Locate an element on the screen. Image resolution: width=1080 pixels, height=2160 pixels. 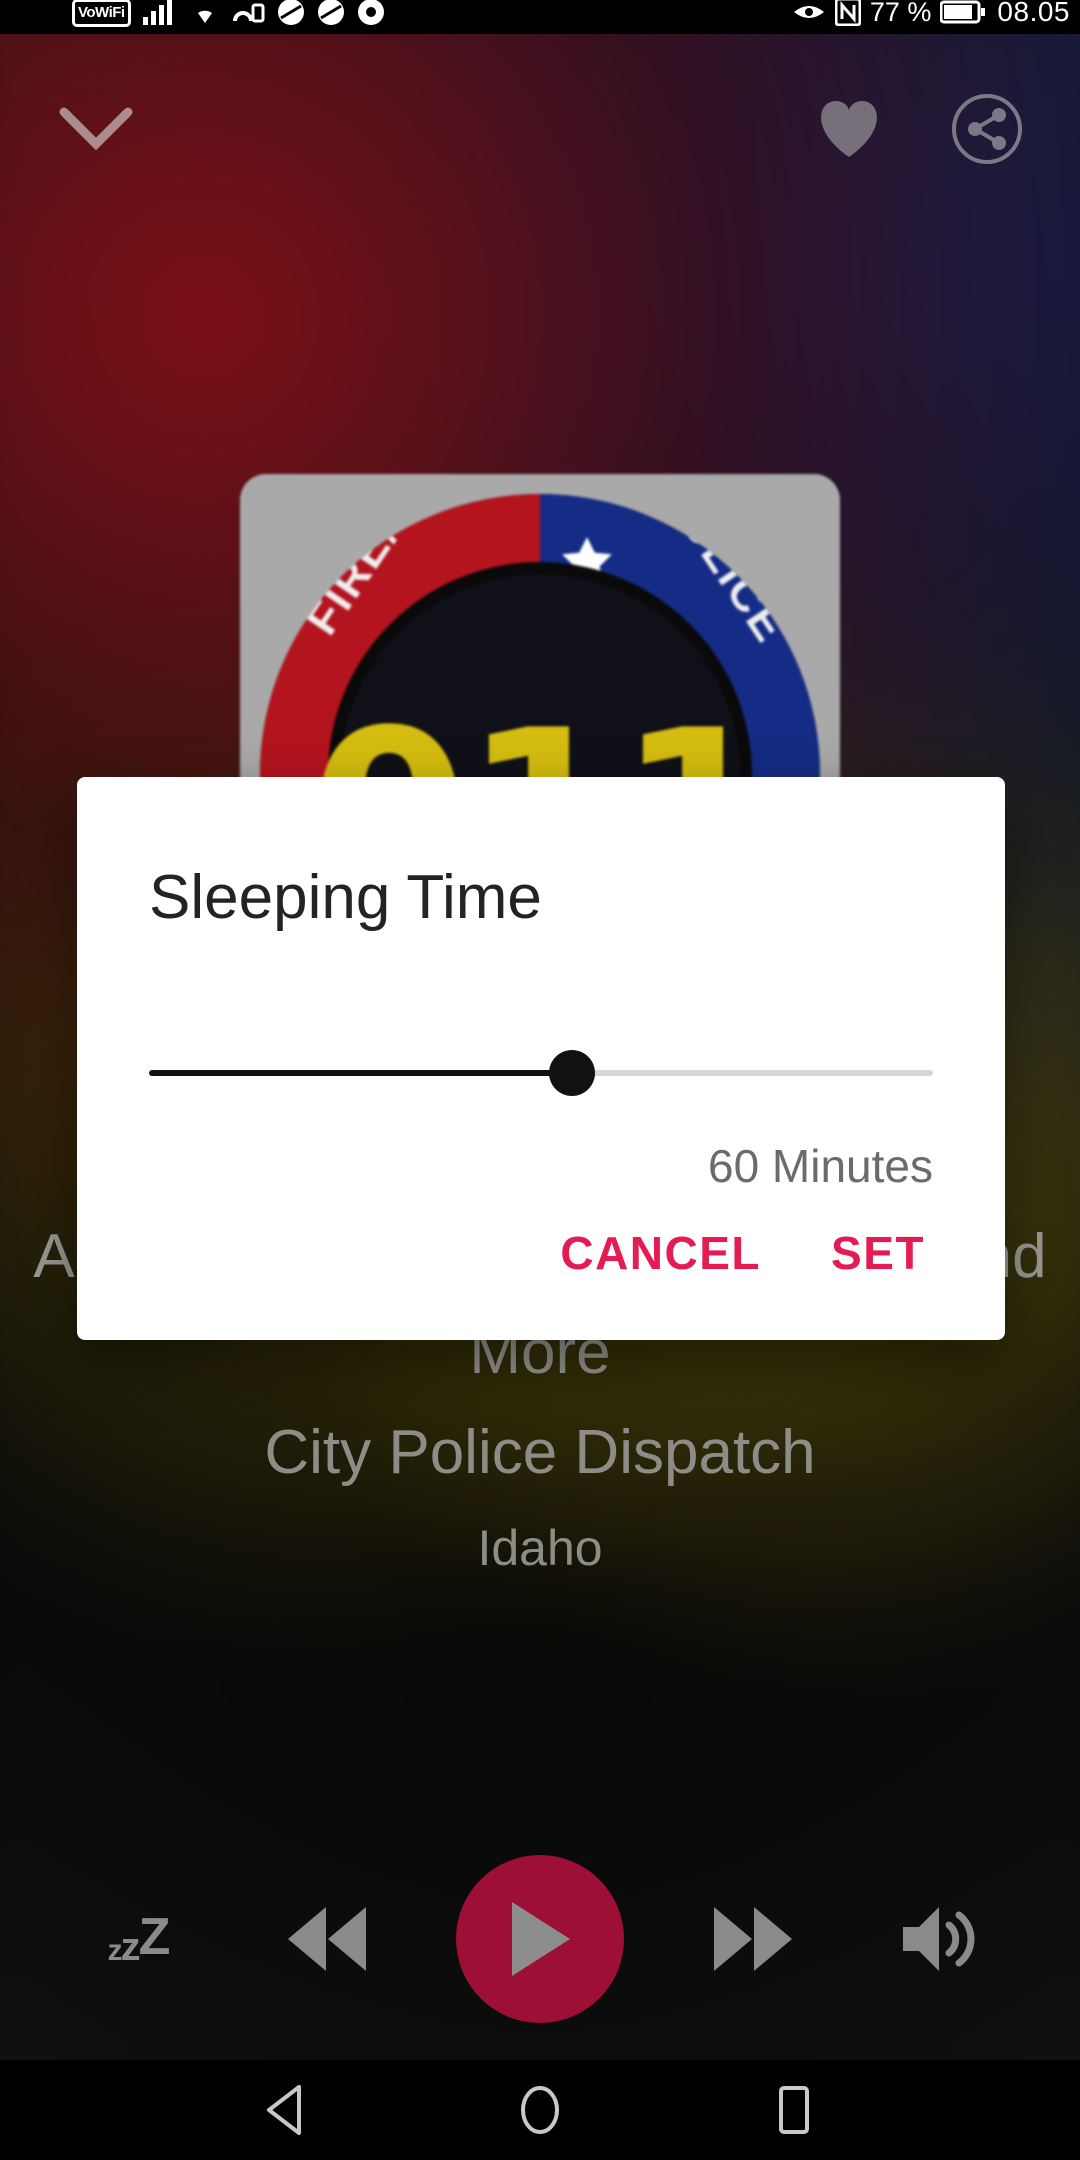
vowifi-icon: VoWiFi is located at coordinates (101, 13).